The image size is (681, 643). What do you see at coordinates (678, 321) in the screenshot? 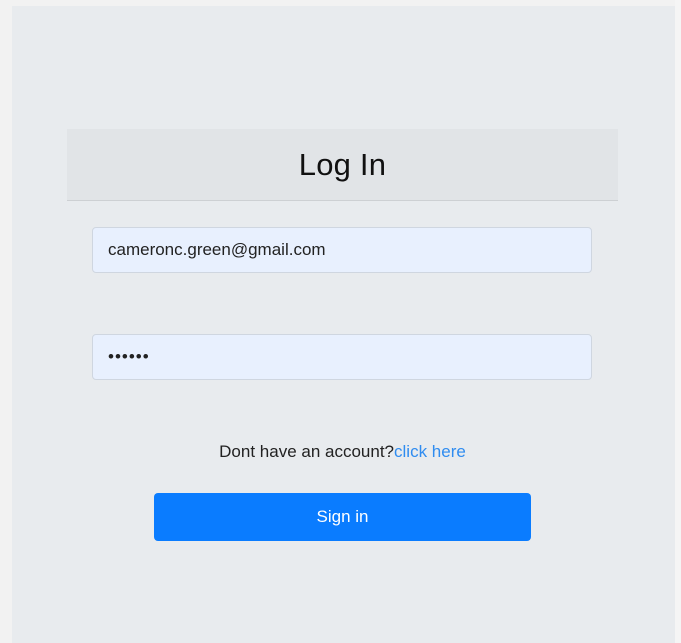
I see `window-edge` at bounding box center [678, 321].